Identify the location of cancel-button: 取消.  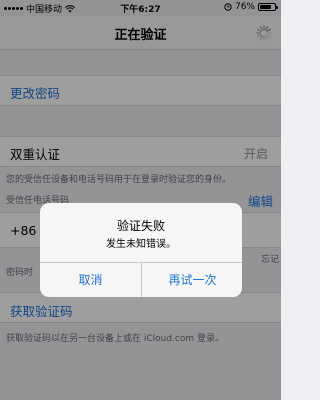
(90, 280).